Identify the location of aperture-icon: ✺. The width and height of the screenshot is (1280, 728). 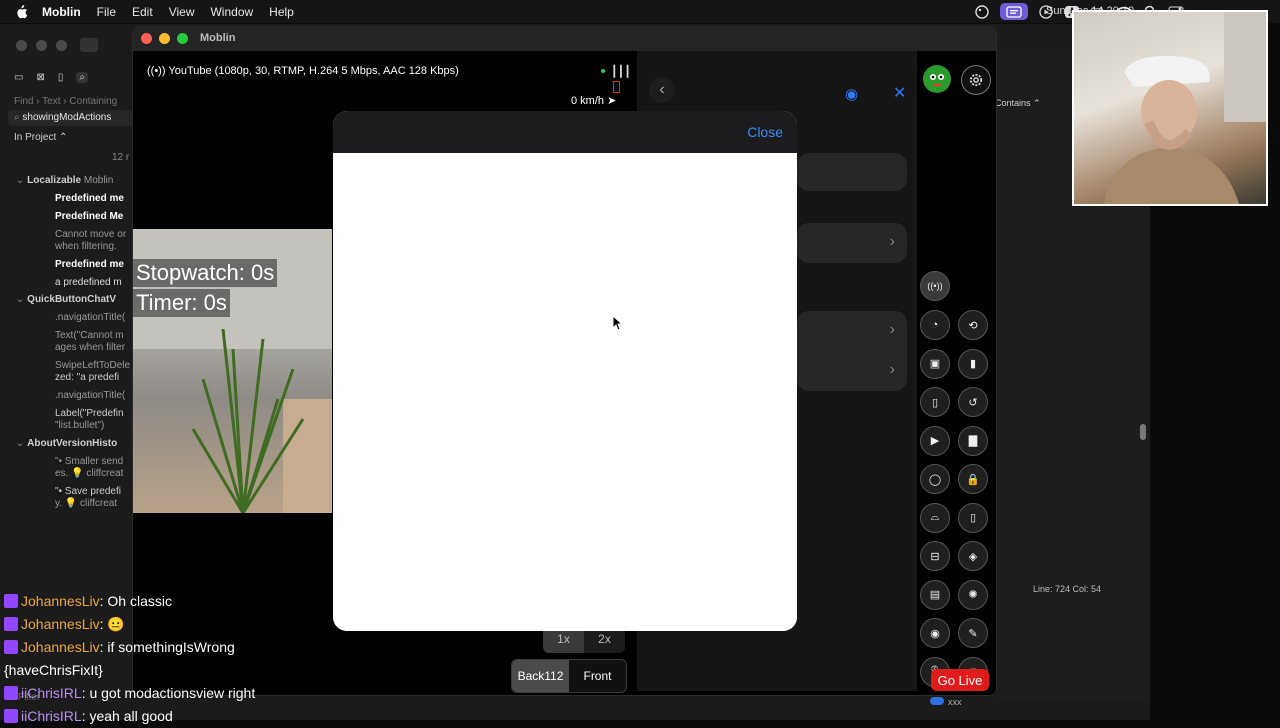
(973, 594).